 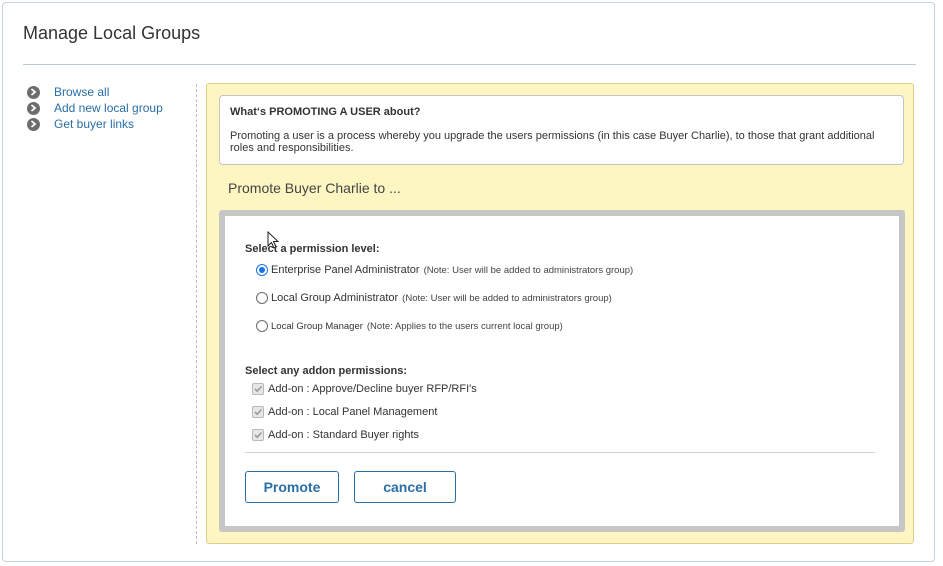 I want to click on checkbox-label: Add-on : Standard Buyer rights, so click(x=344, y=435).